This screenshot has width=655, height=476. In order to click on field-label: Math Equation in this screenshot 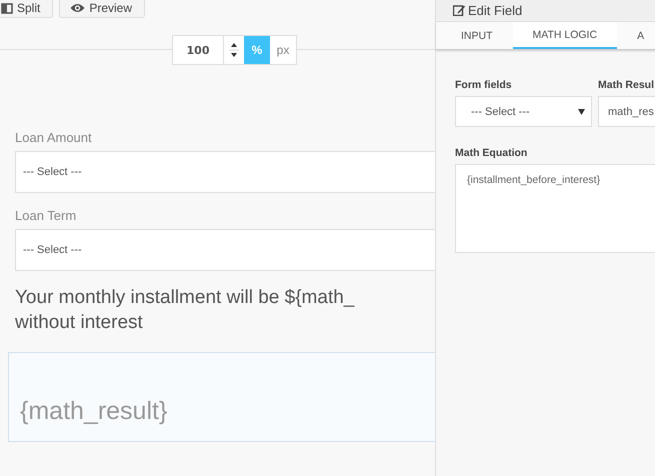, I will do `click(491, 153)`.